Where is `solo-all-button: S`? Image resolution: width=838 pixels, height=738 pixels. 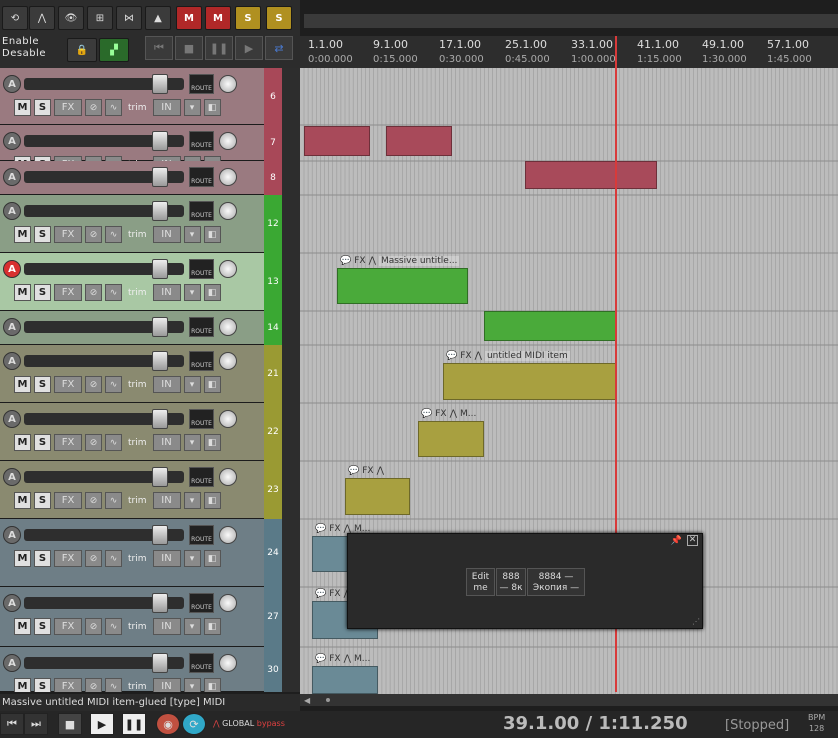
solo-all-button: S is located at coordinates (248, 18).